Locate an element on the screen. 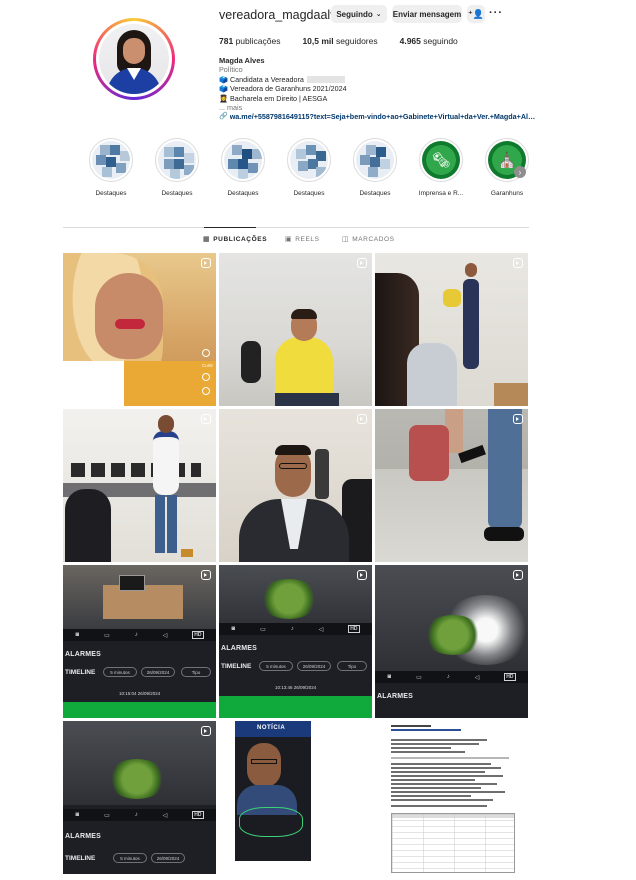 The height and width of the screenshot is (880, 636). post-thumbnail: Curtir is located at coordinates (139, 329).